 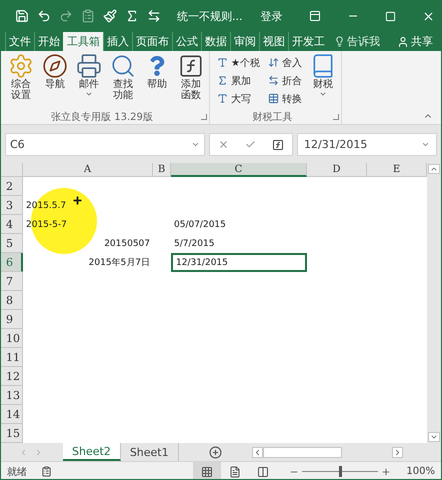 What do you see at coordinates (263, 472) in the screenshot?
I see `columns-icon` at bounding box center [263, 472].